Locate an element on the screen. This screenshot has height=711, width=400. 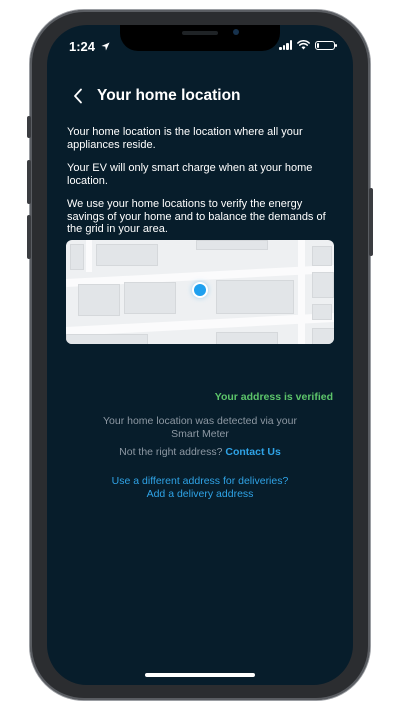
location-dot-icon is located at coordinates (200, 290).